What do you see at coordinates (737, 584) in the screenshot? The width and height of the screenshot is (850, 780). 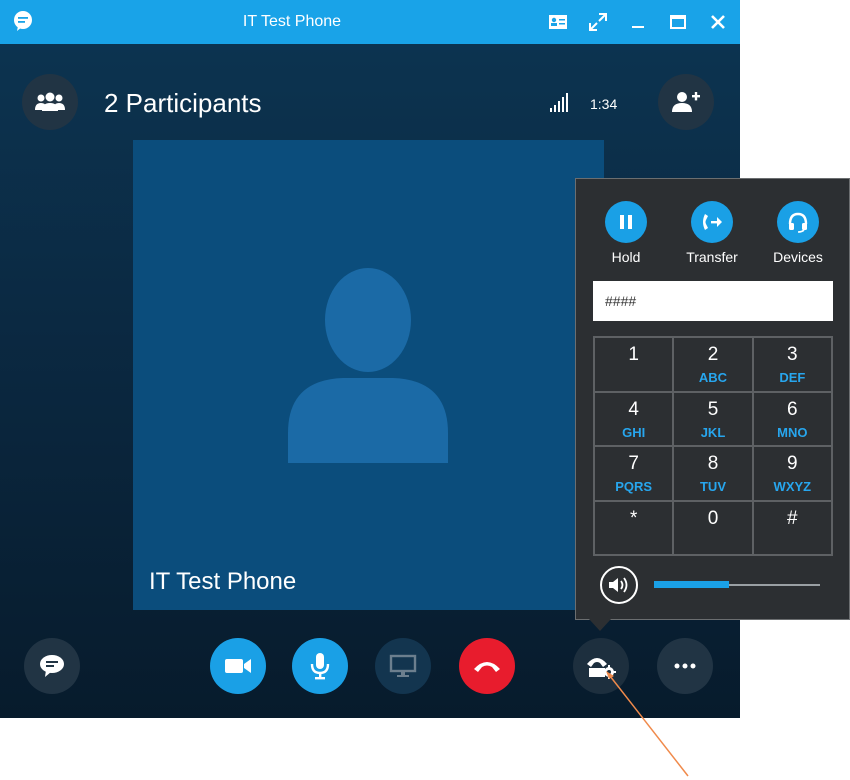 I see `volume-slider` at bounding box center [737, 584].